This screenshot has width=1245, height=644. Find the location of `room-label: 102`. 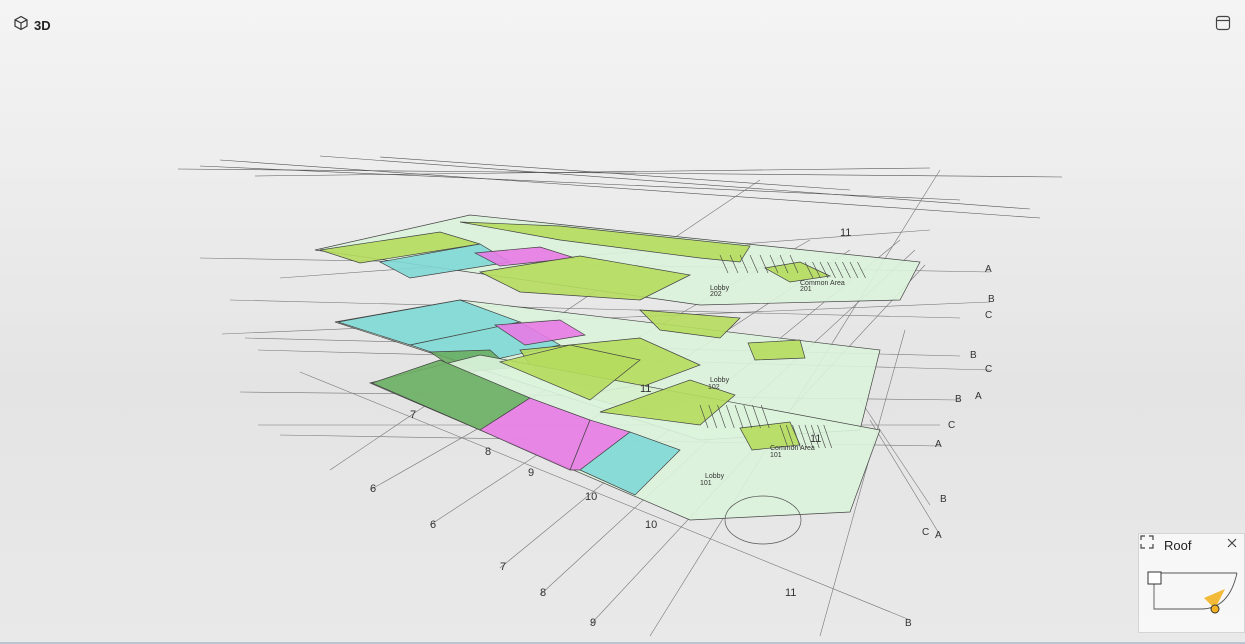

room-label: 102 is located at coordinates (714, 387).